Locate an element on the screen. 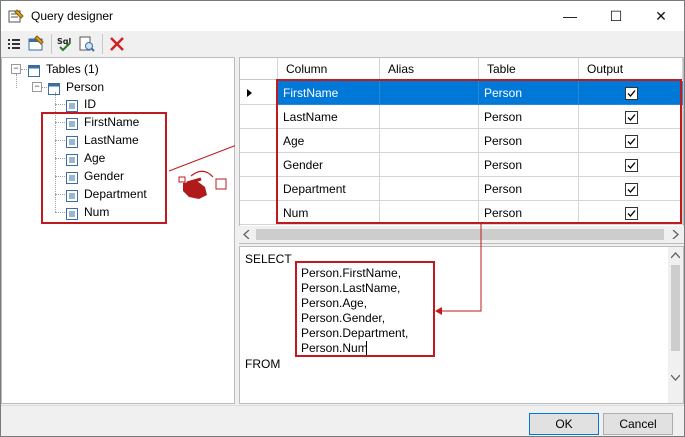  app-icon is located at coordinates (16, 16).